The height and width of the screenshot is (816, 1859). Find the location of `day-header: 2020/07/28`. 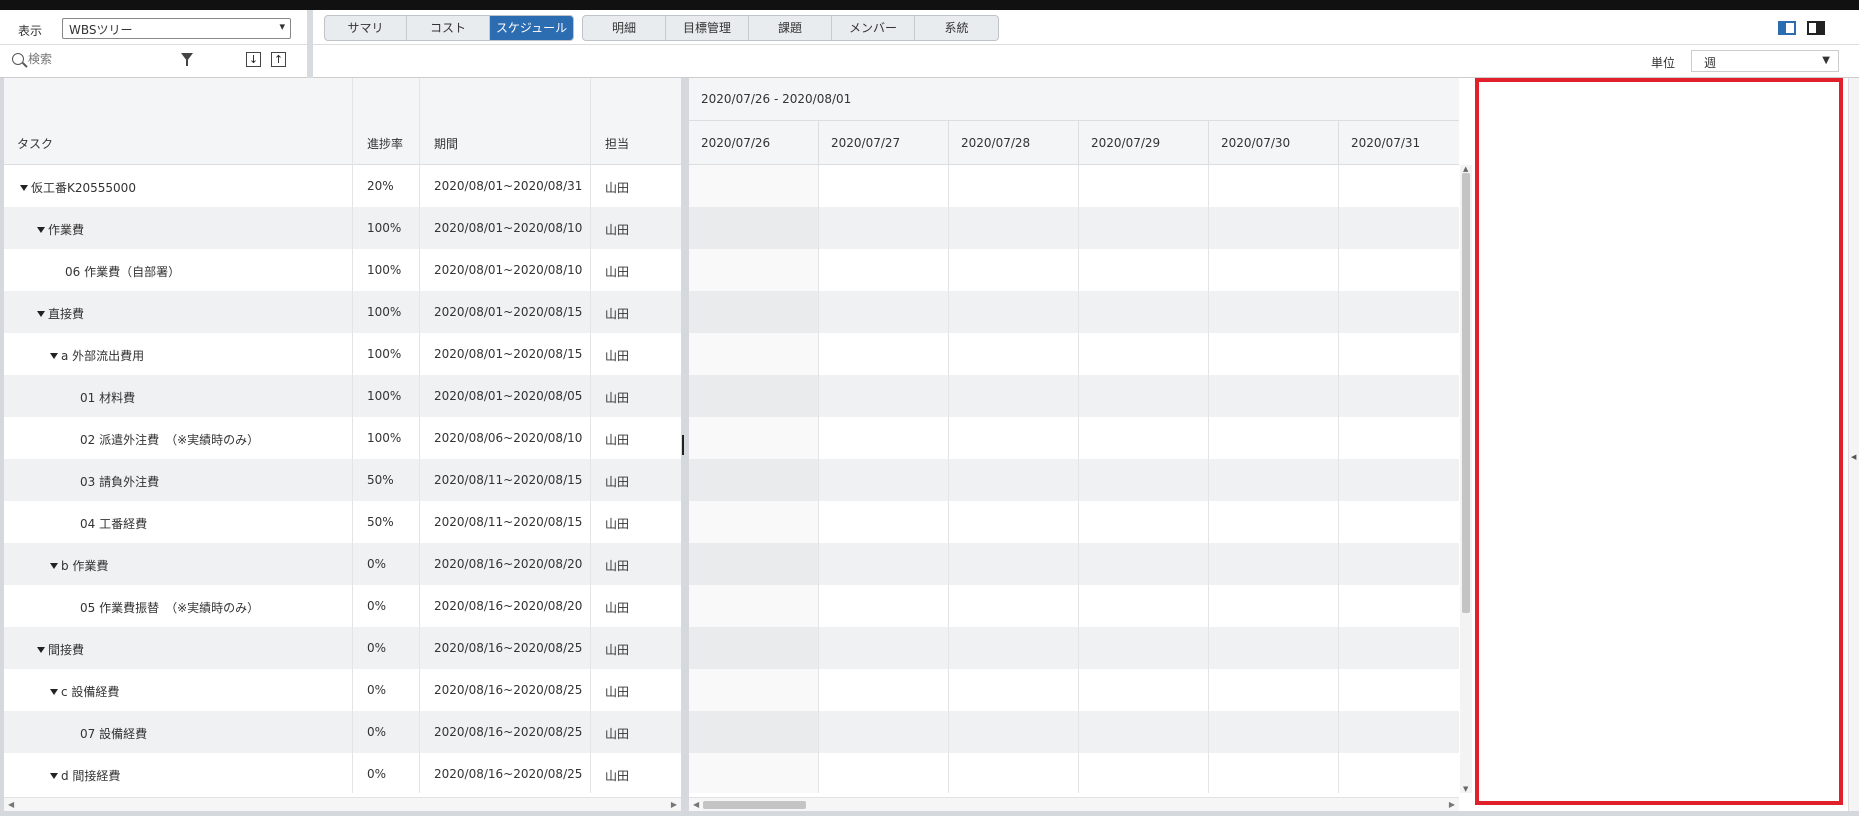

day-header: 2020/07/28 is located at coordinates (1014, 143).